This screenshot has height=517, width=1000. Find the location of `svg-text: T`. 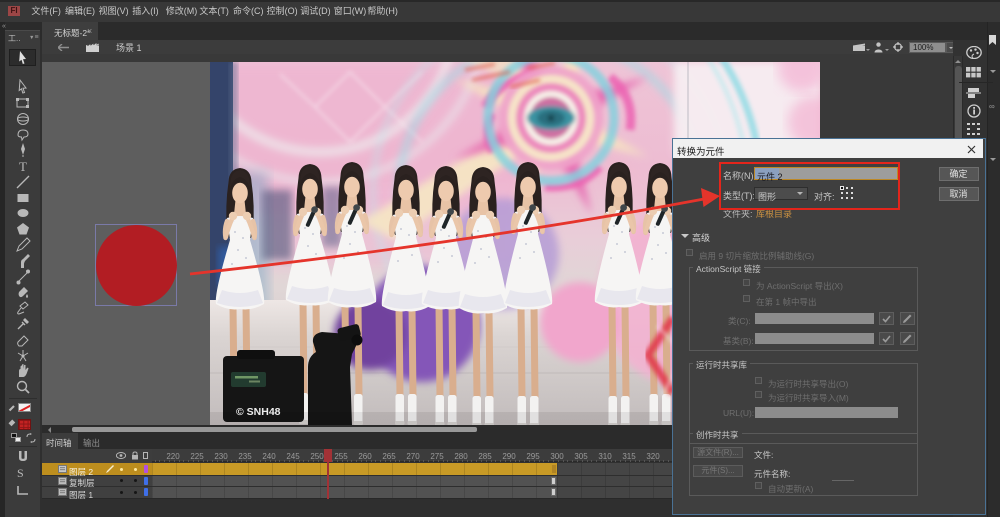

svg-text: T is located at coordinates (23, 166).